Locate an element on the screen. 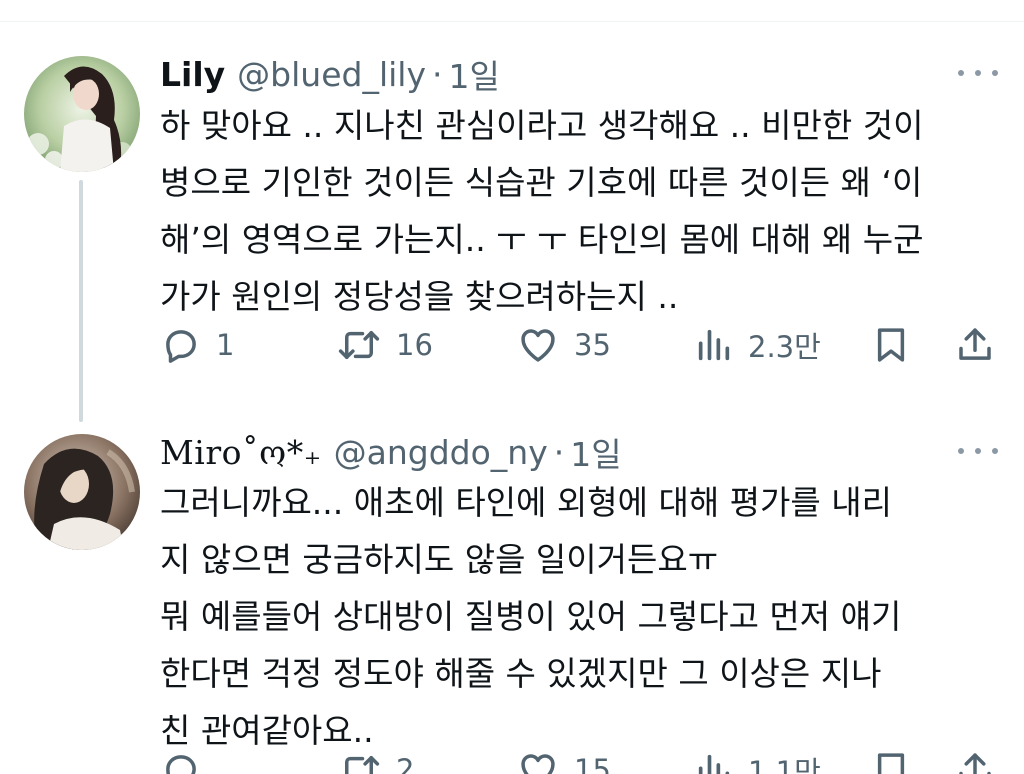  views-button: 2.3만 is located at coordinates (757, 345).